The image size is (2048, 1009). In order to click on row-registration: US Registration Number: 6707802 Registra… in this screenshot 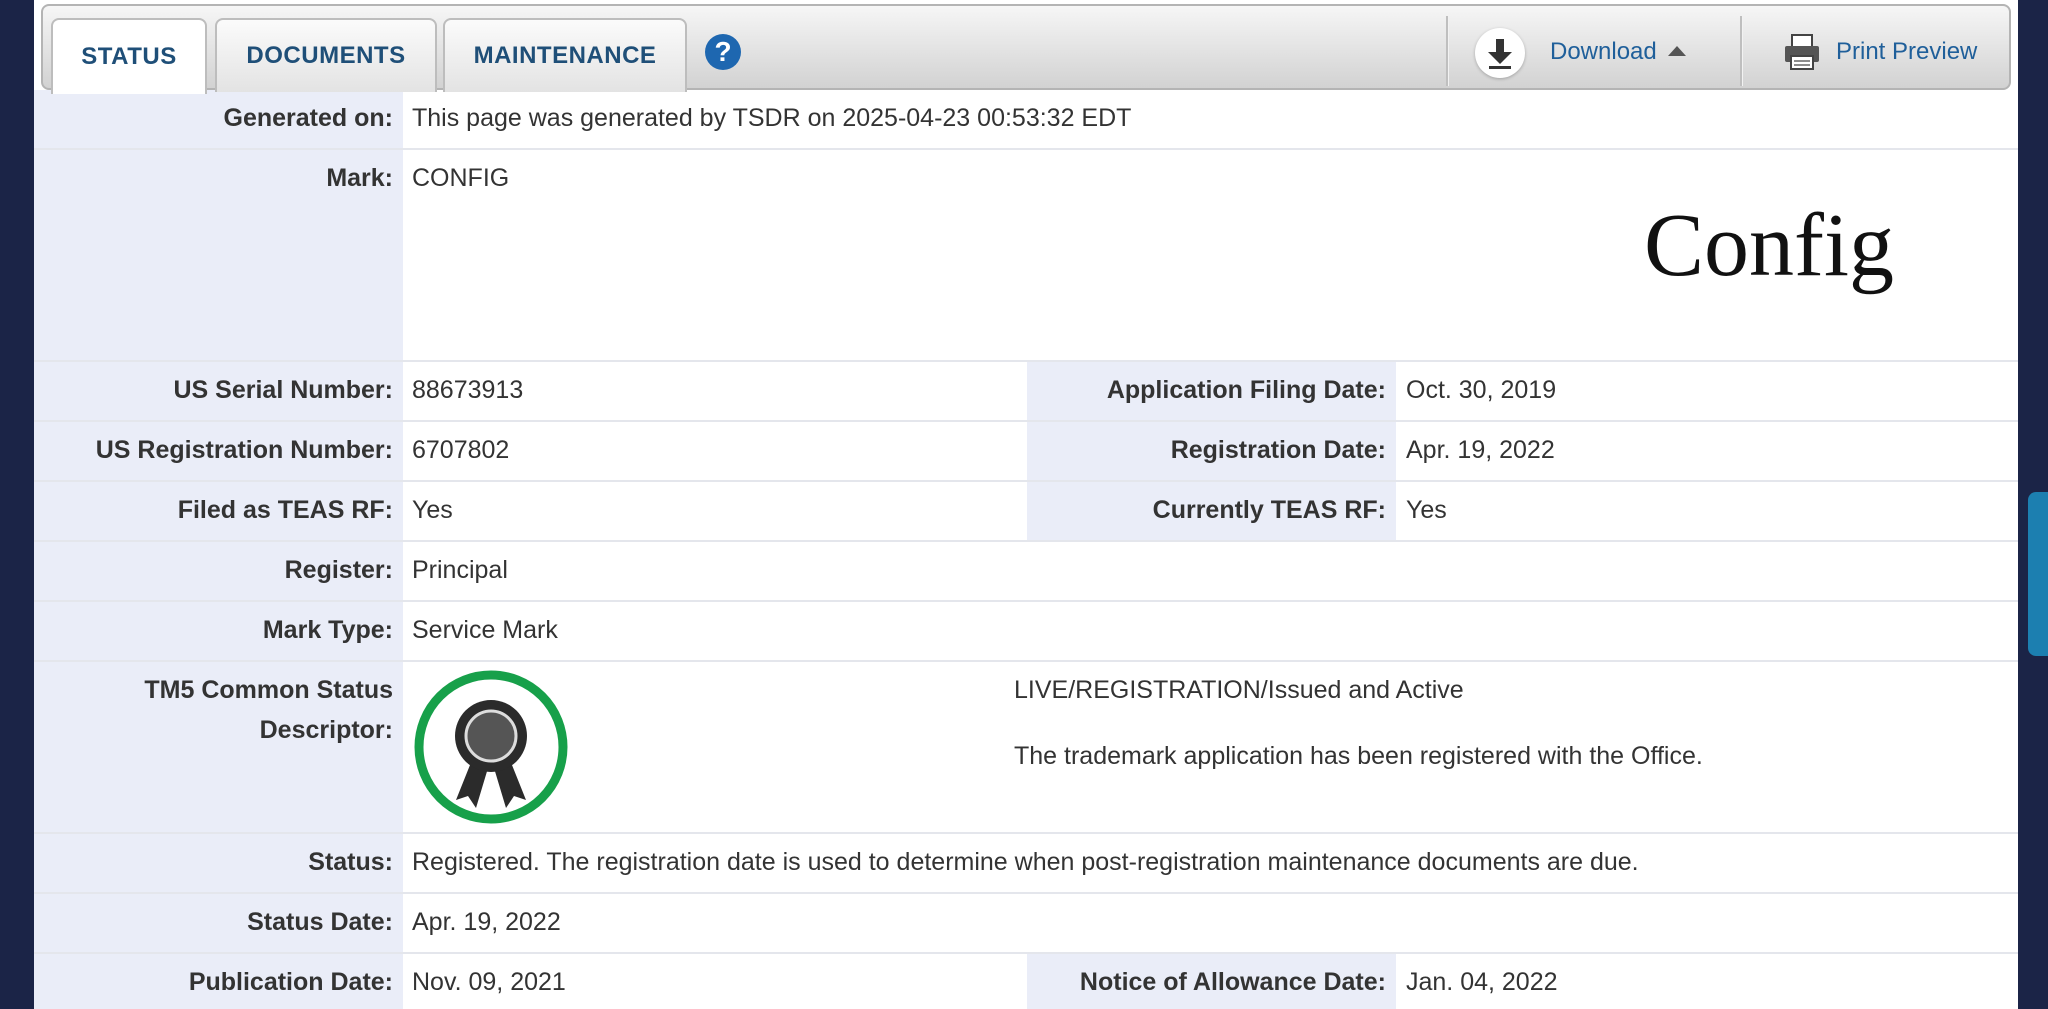, I will do `click(1026, 452)`.